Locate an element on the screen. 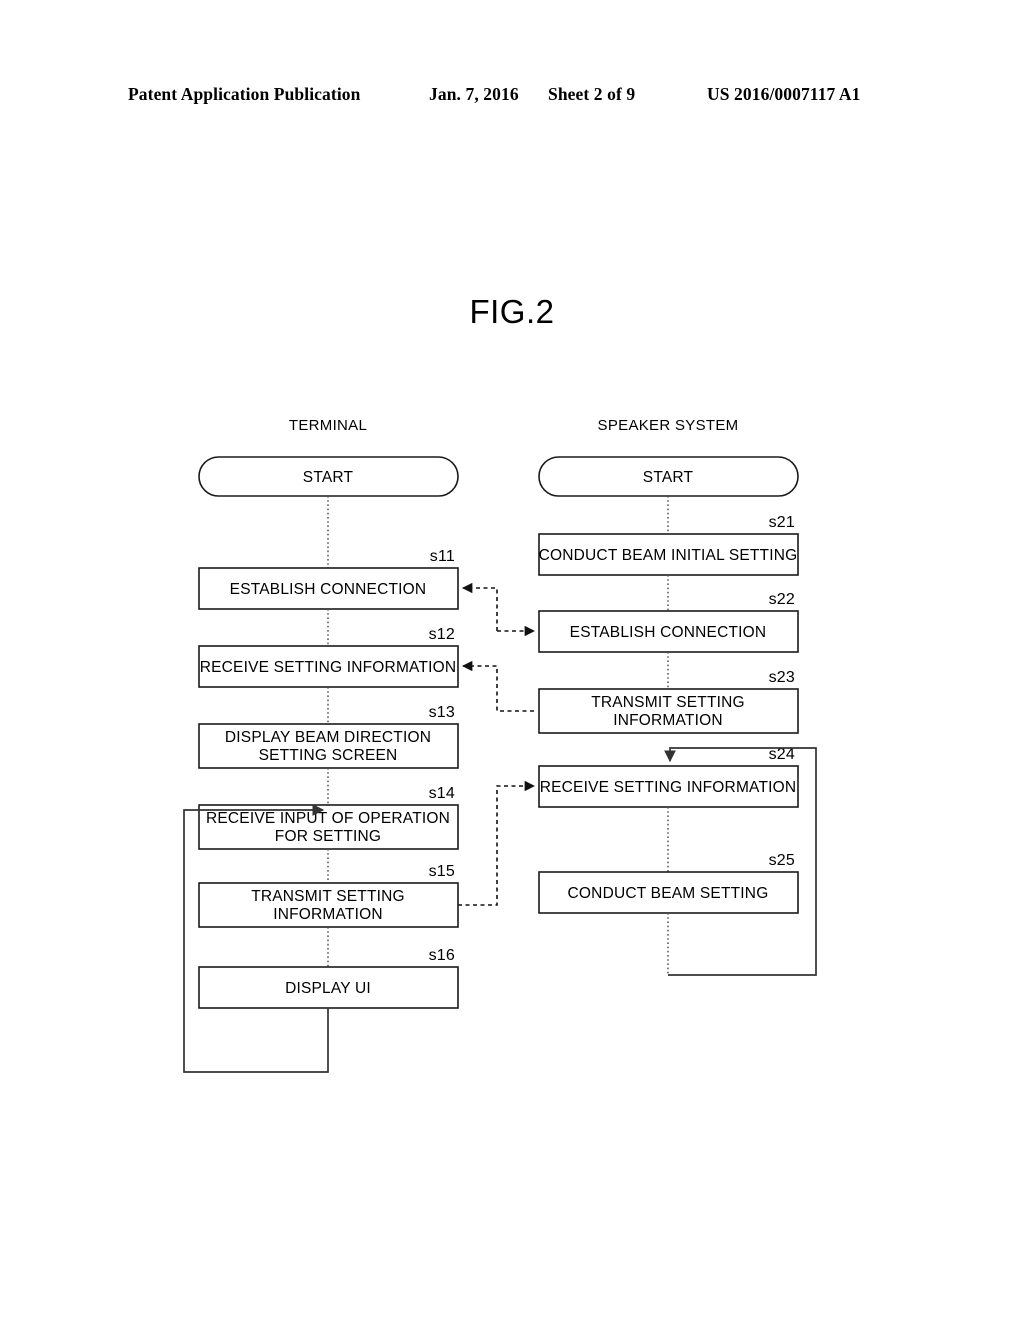  msg-s22-to-s11 is located at coordinates (479, 606).